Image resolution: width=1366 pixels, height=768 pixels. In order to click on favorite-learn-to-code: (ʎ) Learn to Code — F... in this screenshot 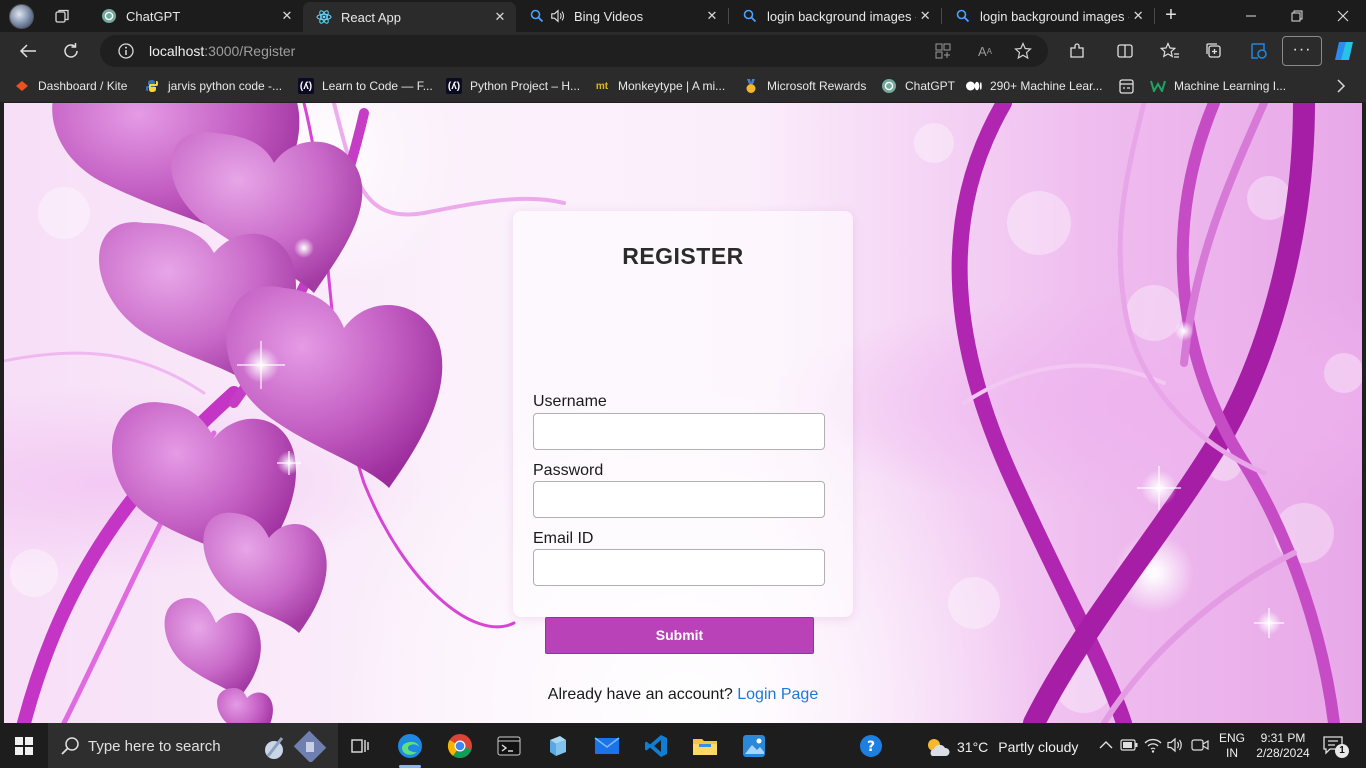, I will do `click(365, 86)`.